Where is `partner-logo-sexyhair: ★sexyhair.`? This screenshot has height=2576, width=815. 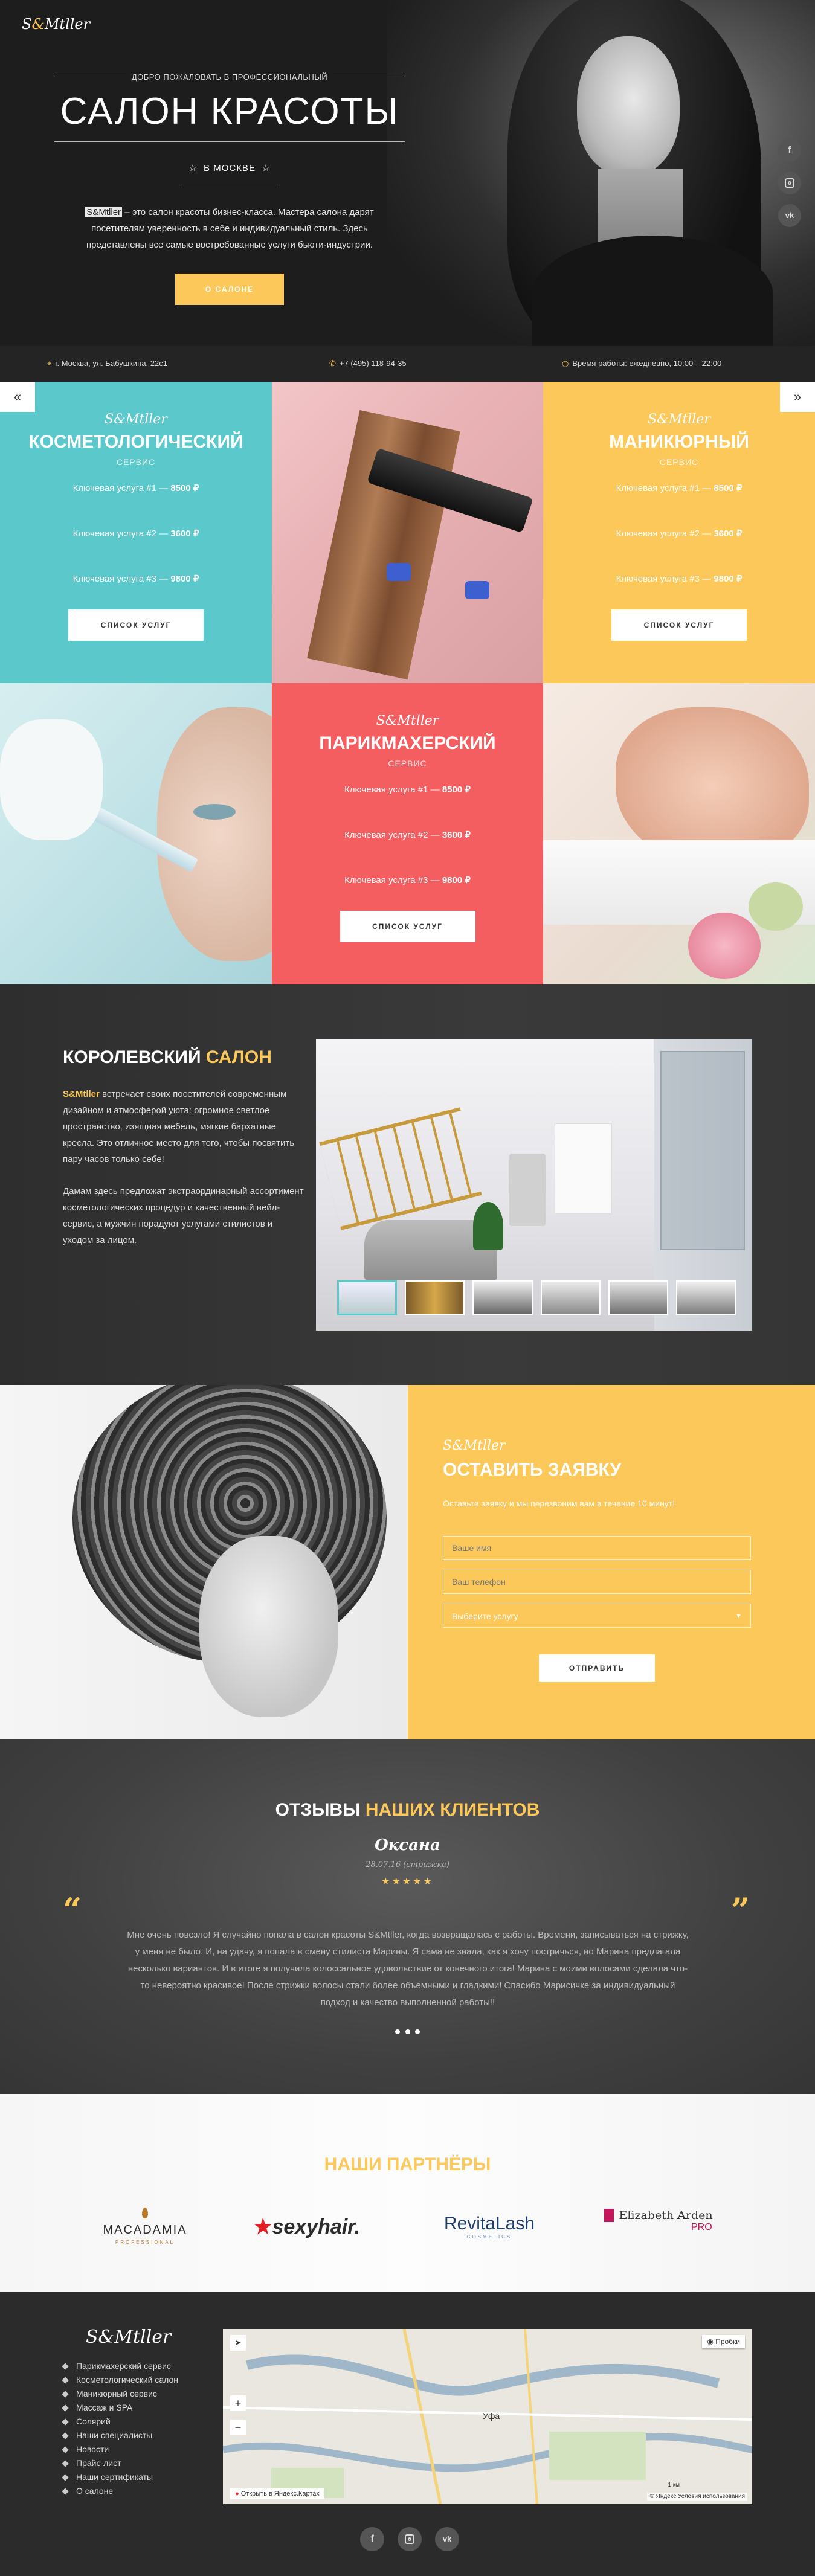
partner-logo-sexyhair: ★sexyhair. is located at coordinates (314, 2227).